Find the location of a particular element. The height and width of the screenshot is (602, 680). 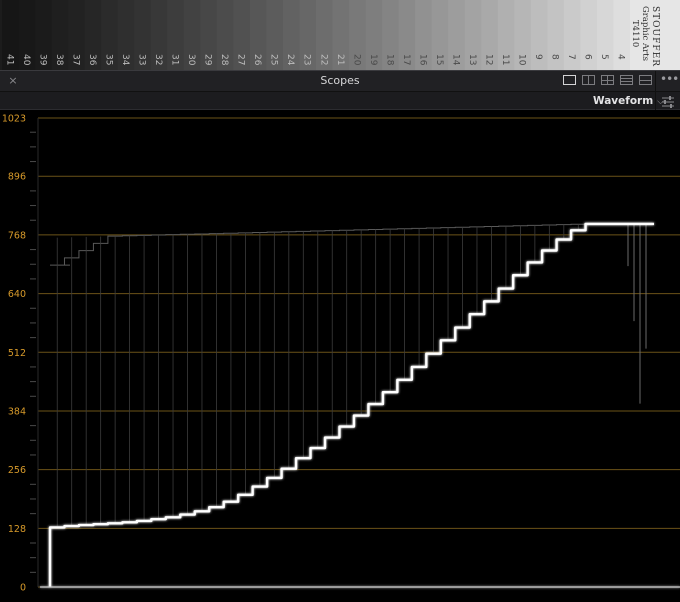

step-number-label: 35 is located at coordinates (108, 59).